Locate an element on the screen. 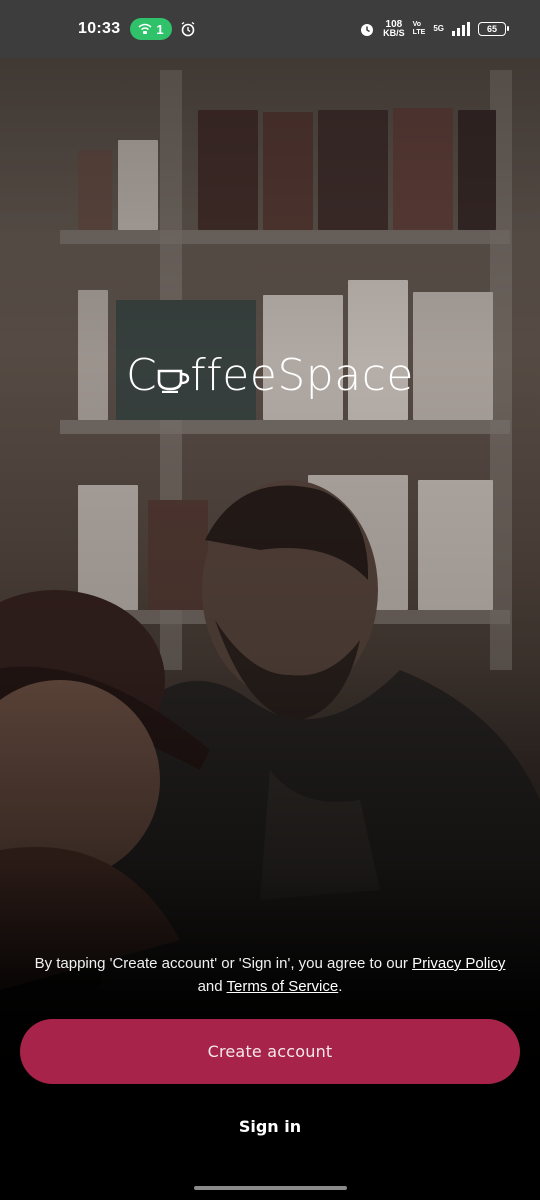 Image resolution: width=540 pixels, height=1200 pixels. speed-unit: KB/S is located at coordinates (394, 33).